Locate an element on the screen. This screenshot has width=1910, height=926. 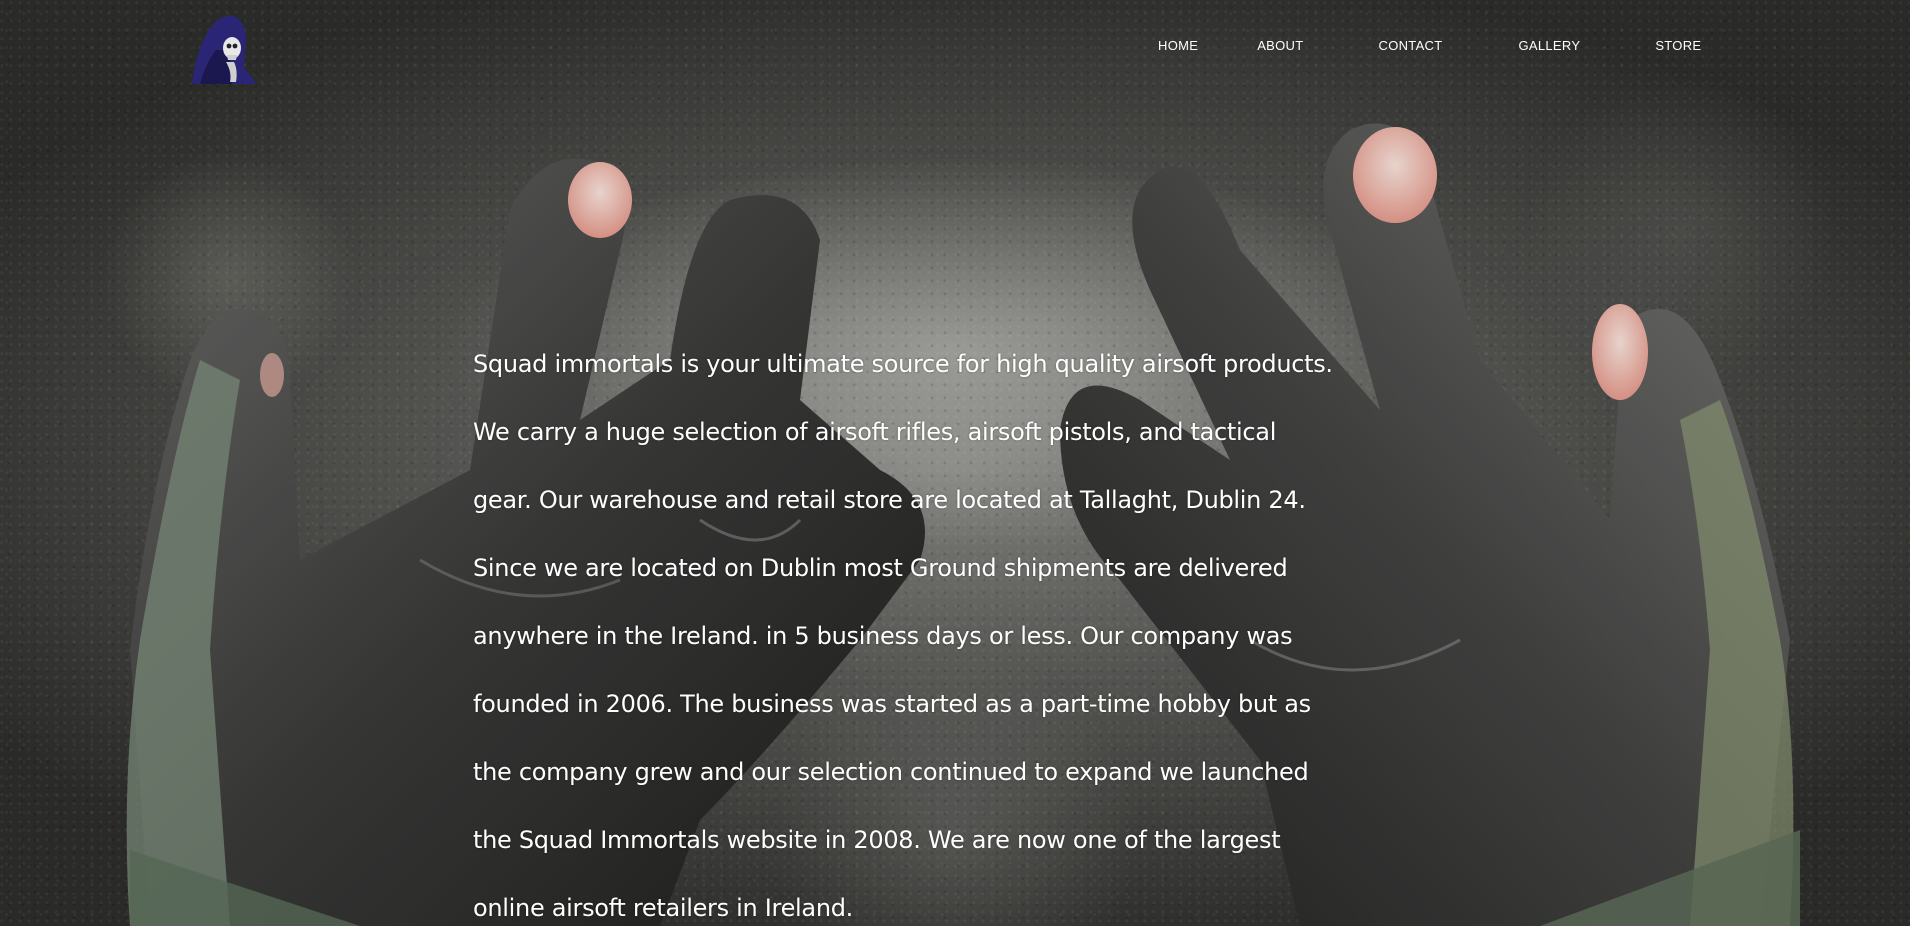
hooded-skull-icon is located at coordinates (224, 49).